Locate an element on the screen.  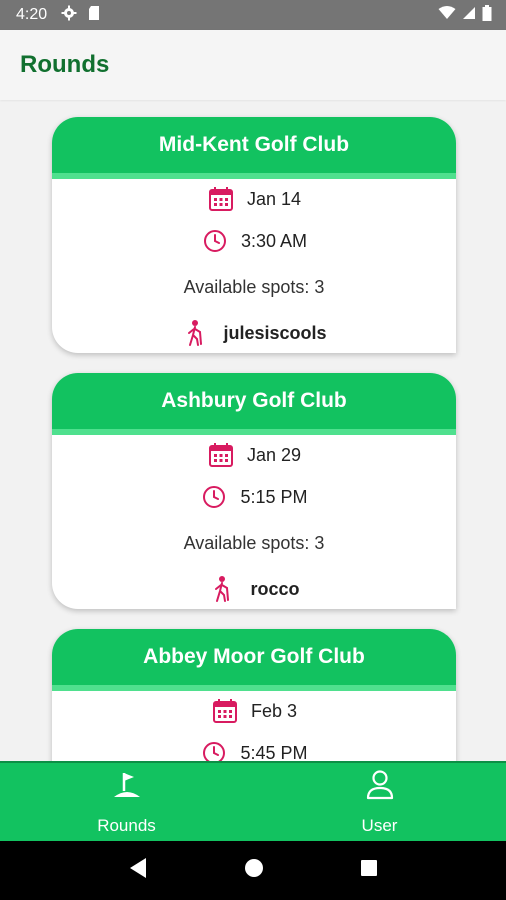
person-icon is located at coordinates (380, 787).